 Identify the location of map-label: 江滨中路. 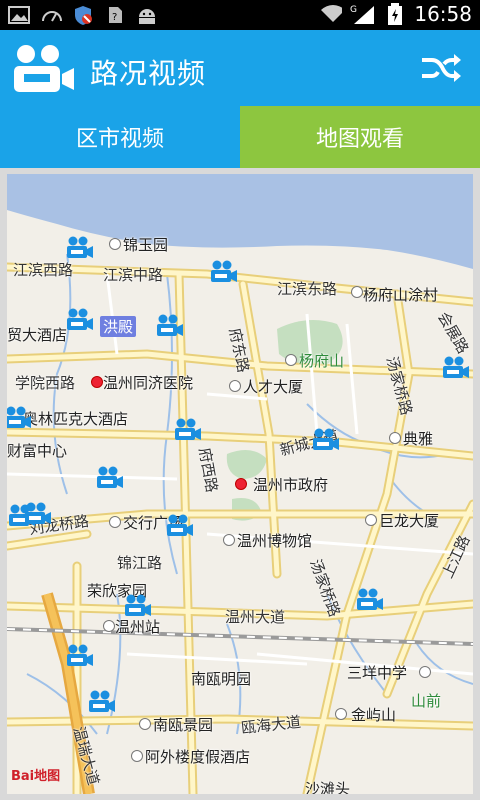
(133, 275).